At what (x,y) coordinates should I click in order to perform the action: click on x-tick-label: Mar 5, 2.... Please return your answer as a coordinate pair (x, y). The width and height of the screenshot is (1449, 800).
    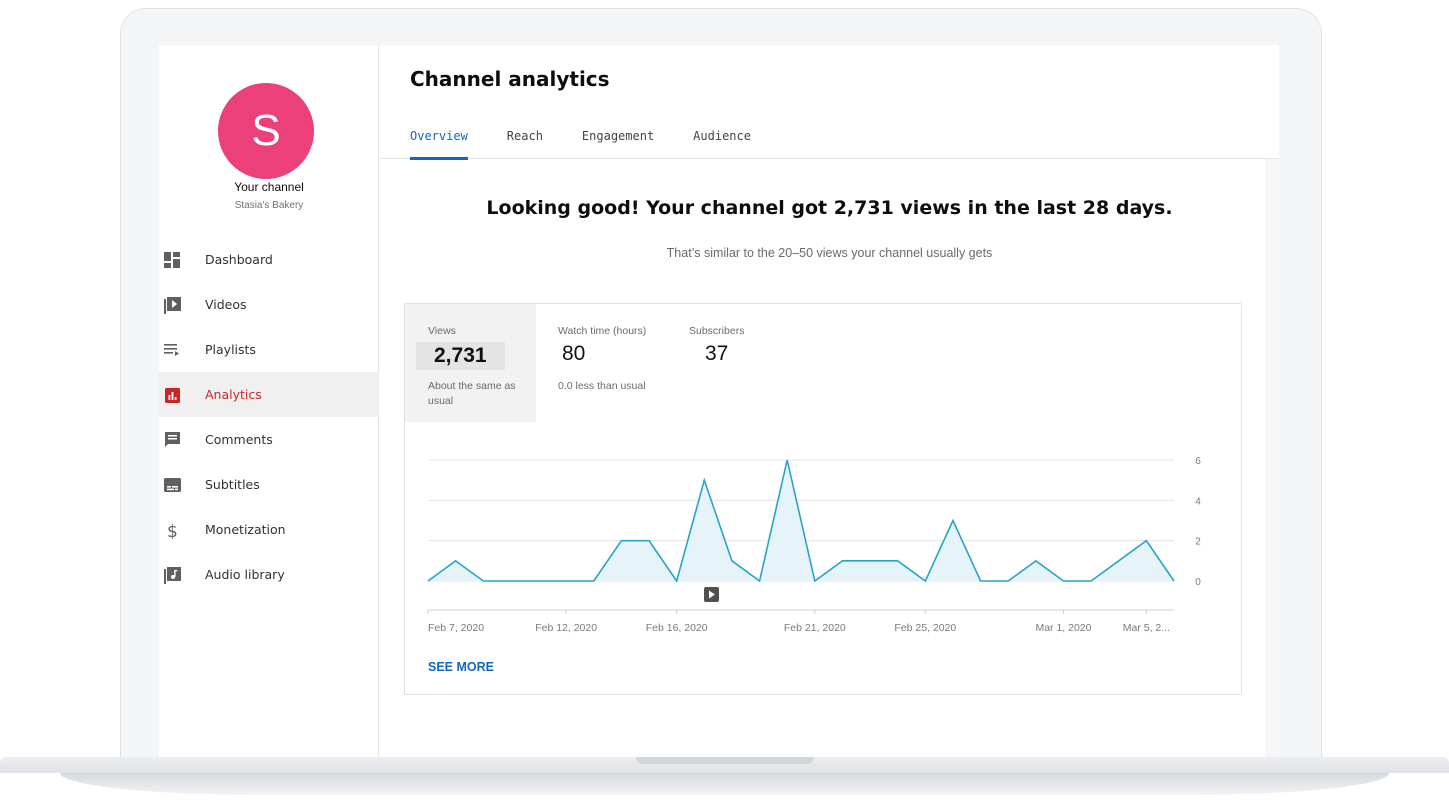
    Looking at the image, I should click on (1146, 628).